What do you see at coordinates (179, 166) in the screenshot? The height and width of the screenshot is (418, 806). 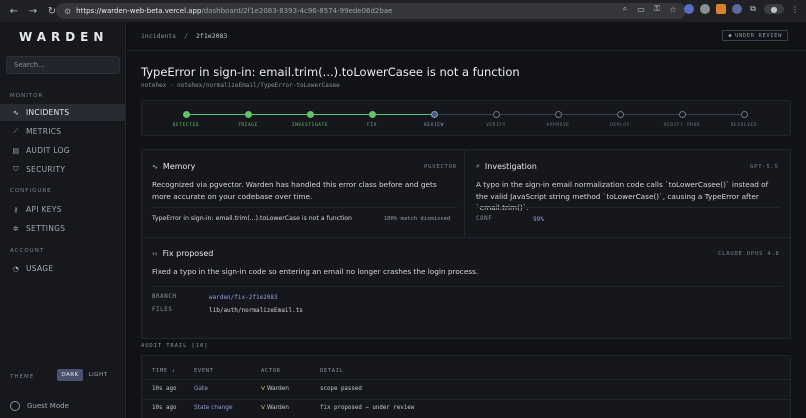 I see `memory-title: Memory` at bounding box center [179, 166].